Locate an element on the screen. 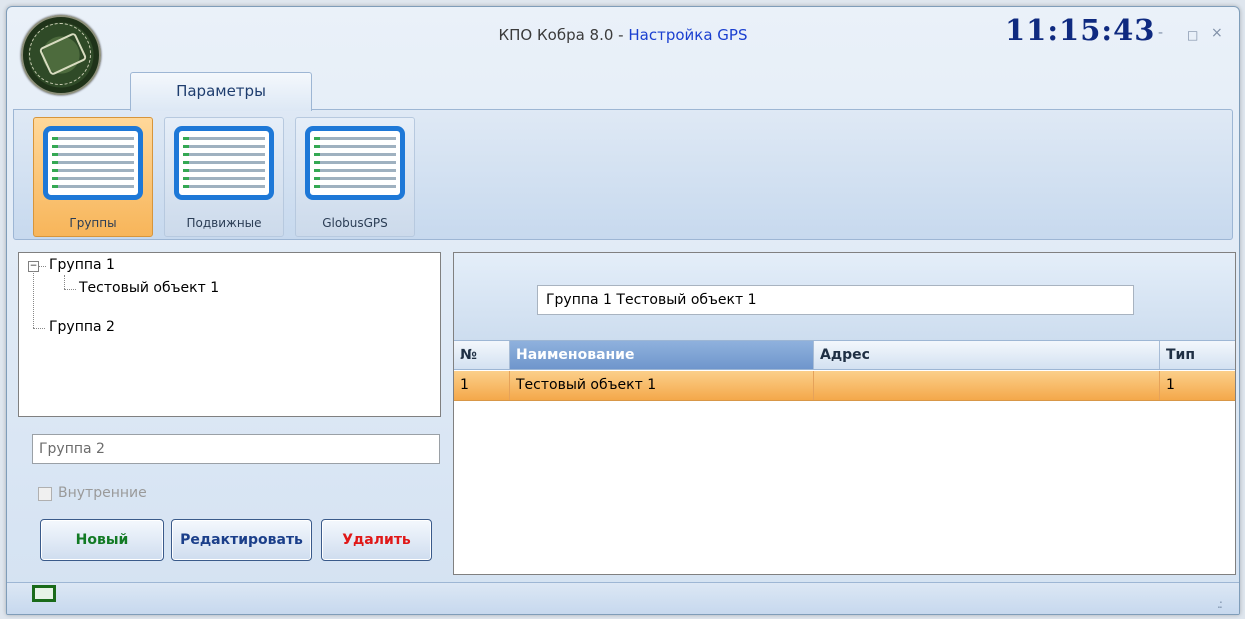  tree-node-group-2: Группа 2 is located at coordinates (82, 327).